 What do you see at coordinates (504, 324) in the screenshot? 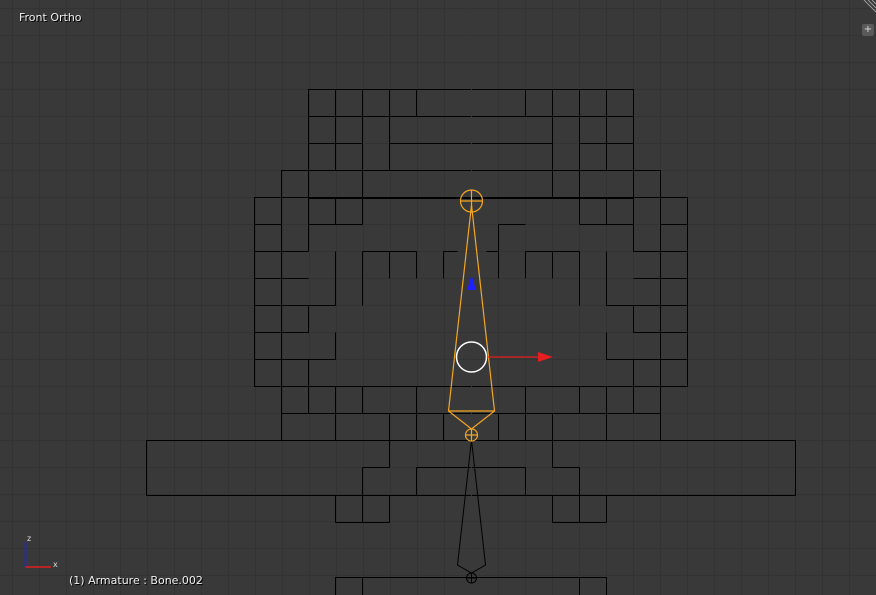
I see `translate-manipulator-icon` at bounding box center [504, 324].